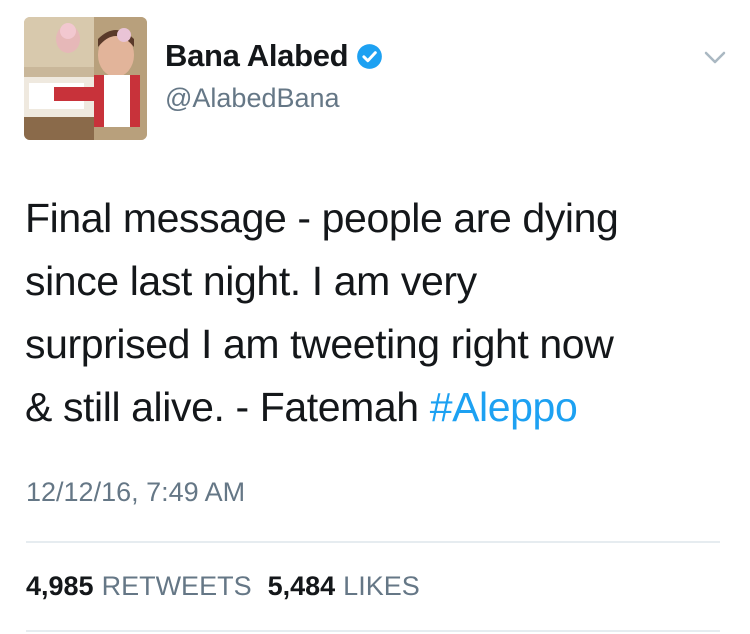 Image resolution: width=750 pixels, height=634 pixels. I want to click on likes-label: LIKES, so click(381, 586).